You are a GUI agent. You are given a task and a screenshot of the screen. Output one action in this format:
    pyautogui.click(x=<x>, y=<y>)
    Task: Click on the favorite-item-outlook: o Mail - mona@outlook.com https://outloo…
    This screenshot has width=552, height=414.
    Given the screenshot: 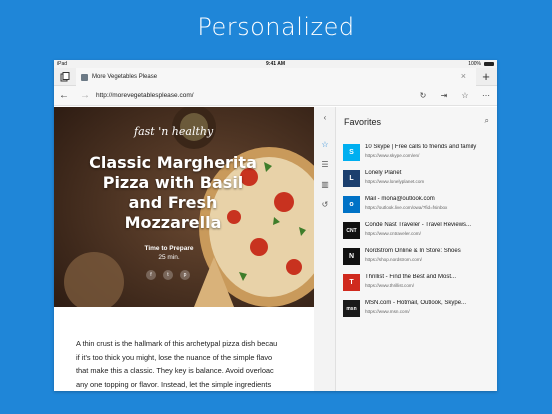 What is the action you would take?
    pyautogui.click(x=418, y=206)
    